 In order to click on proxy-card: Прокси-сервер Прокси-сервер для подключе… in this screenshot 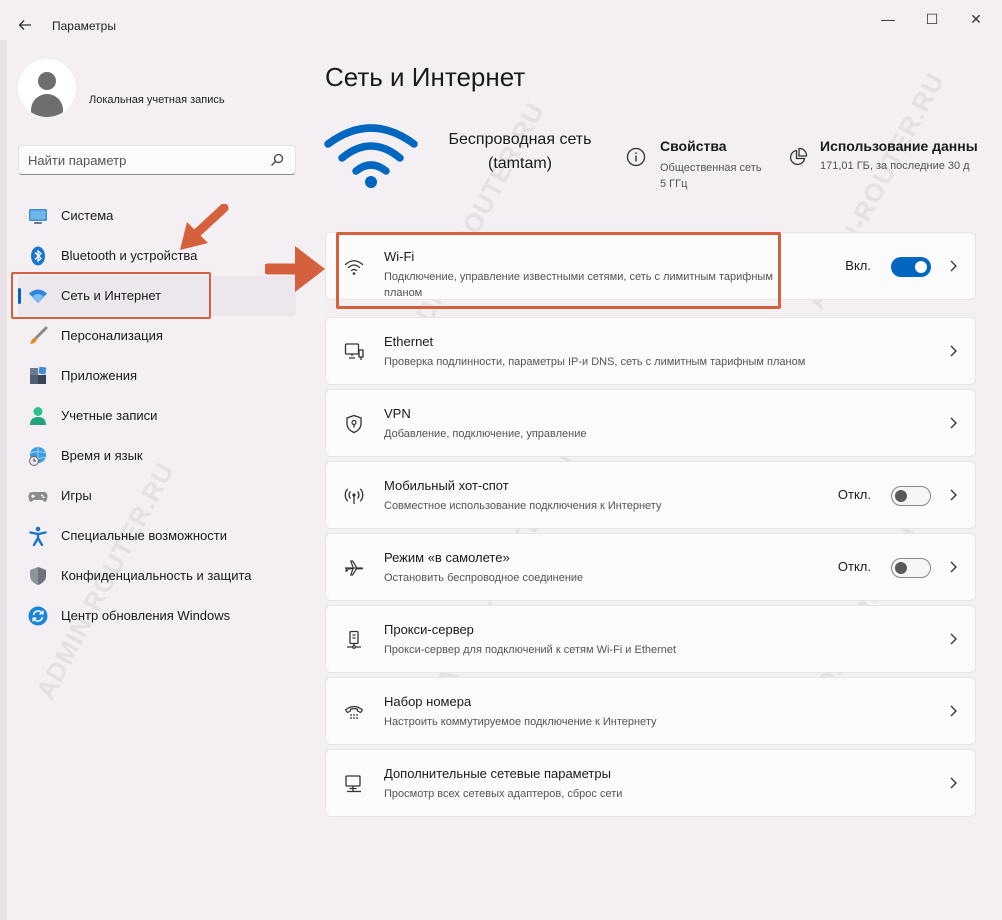, I will do `click(650, 639)`.